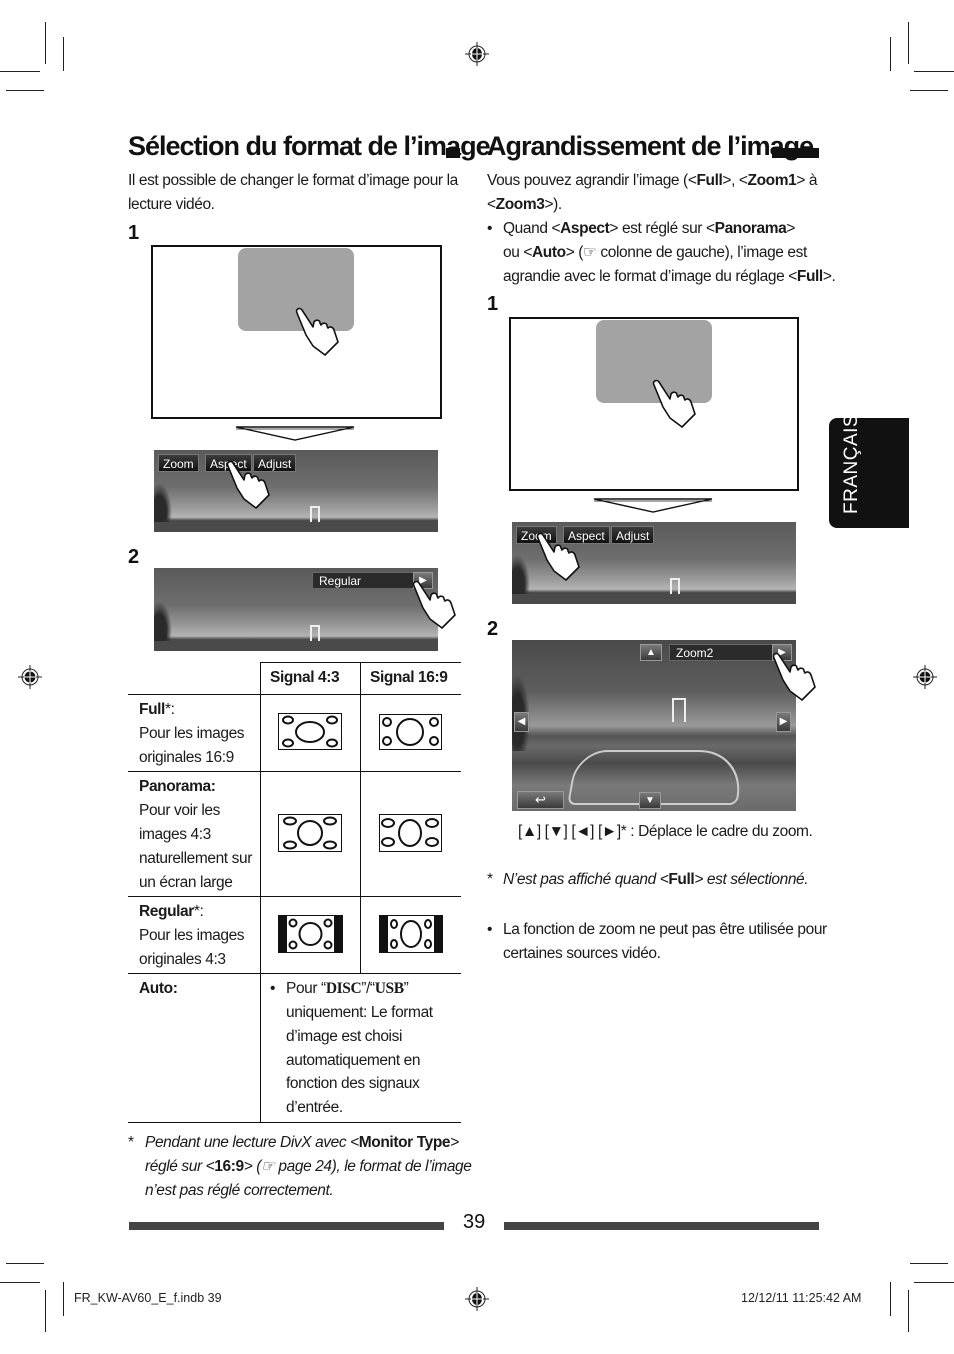  I want to click on move-up-button: ▲, so click(651, 652).